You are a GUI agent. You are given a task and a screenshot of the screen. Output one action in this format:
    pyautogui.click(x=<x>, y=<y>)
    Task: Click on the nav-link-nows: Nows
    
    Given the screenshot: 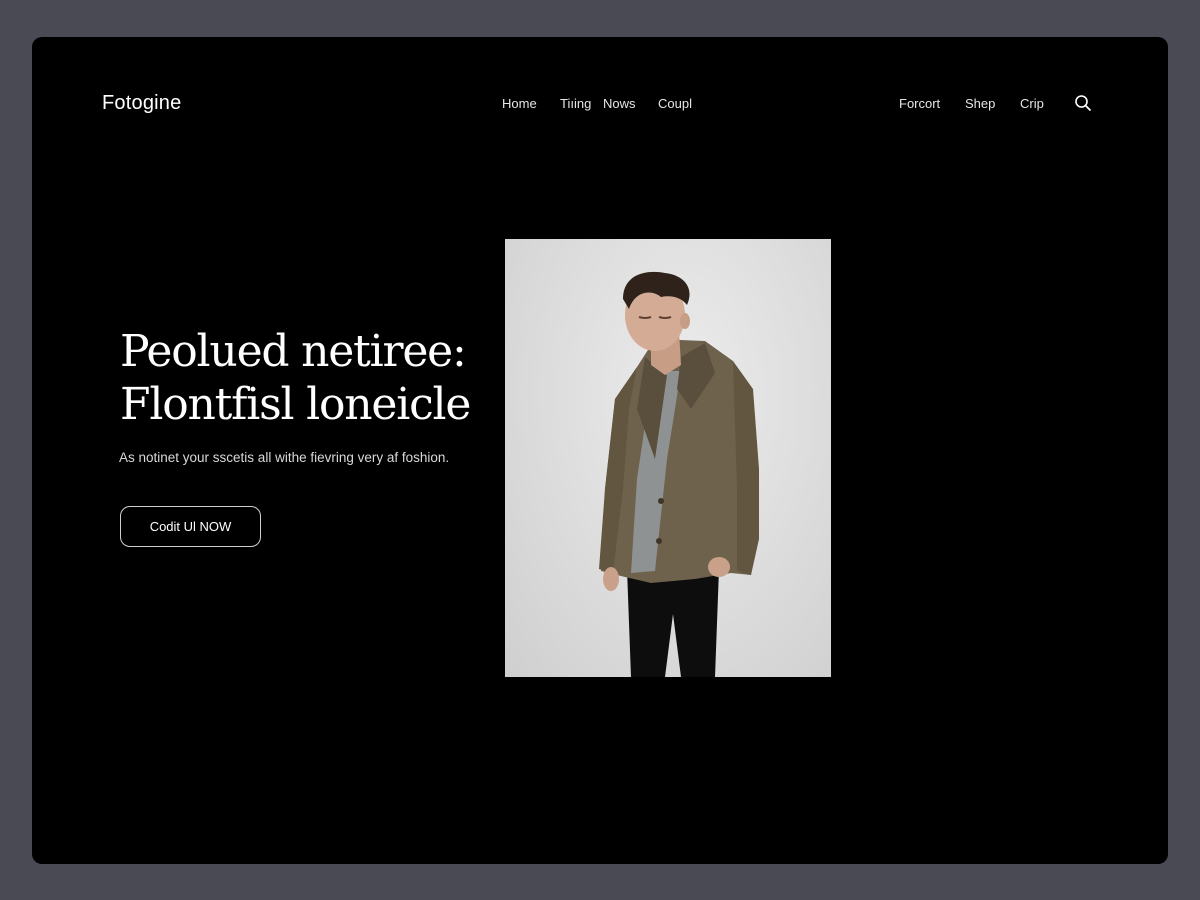 What is the action you would take?
    pyautogui.click(x=619, y=103)
    